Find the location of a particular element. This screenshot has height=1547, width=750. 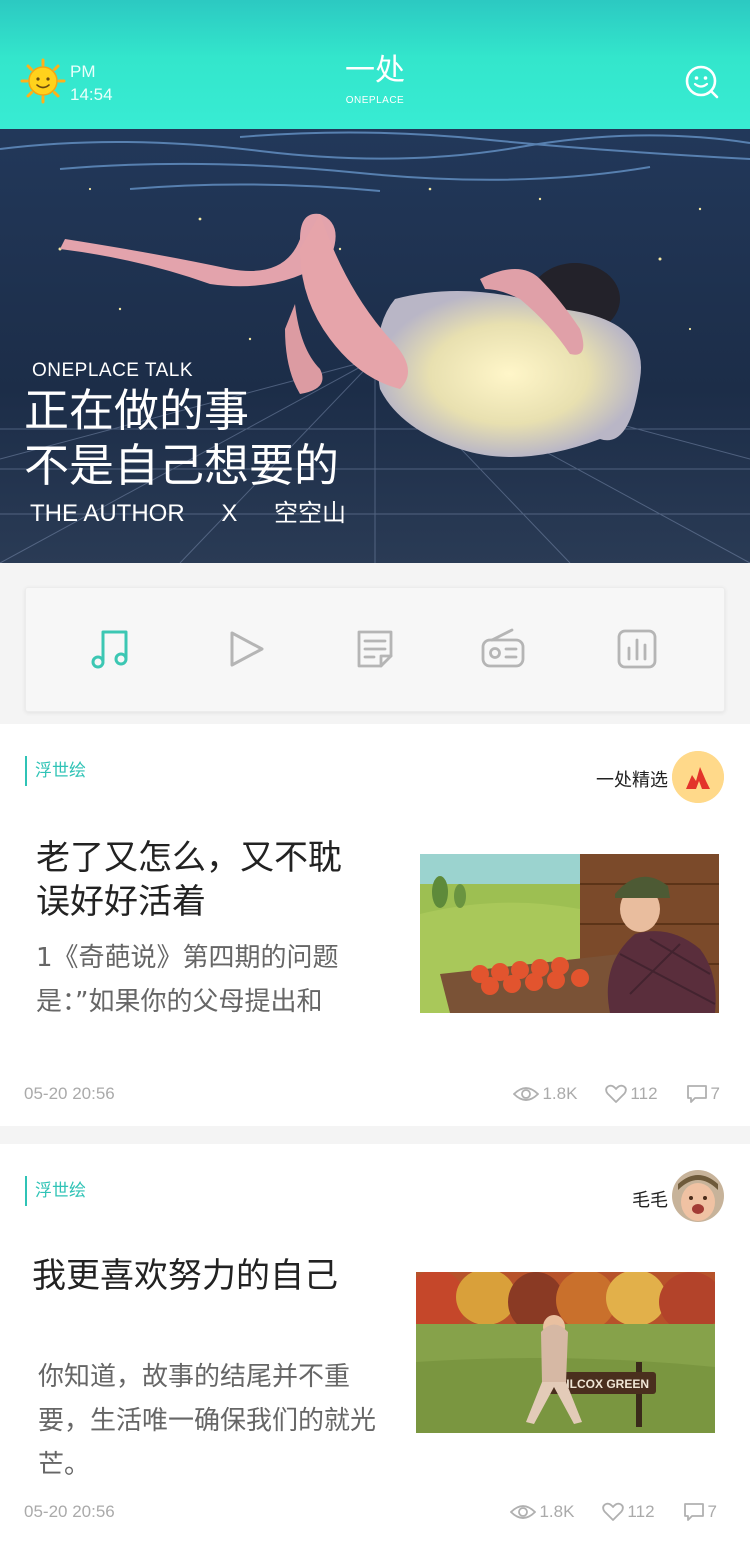

baby-photo-icon is located at coordinates (698, 1196).